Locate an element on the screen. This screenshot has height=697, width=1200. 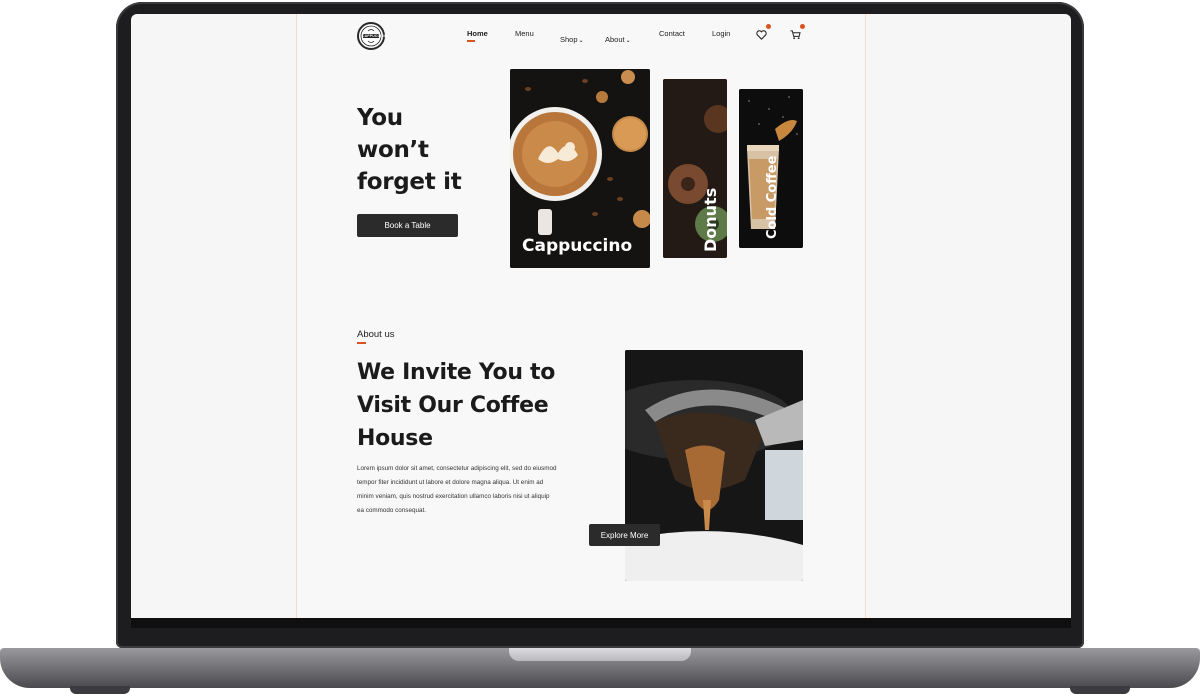
nav-contact: Contact is located at coordinates (672, 33).